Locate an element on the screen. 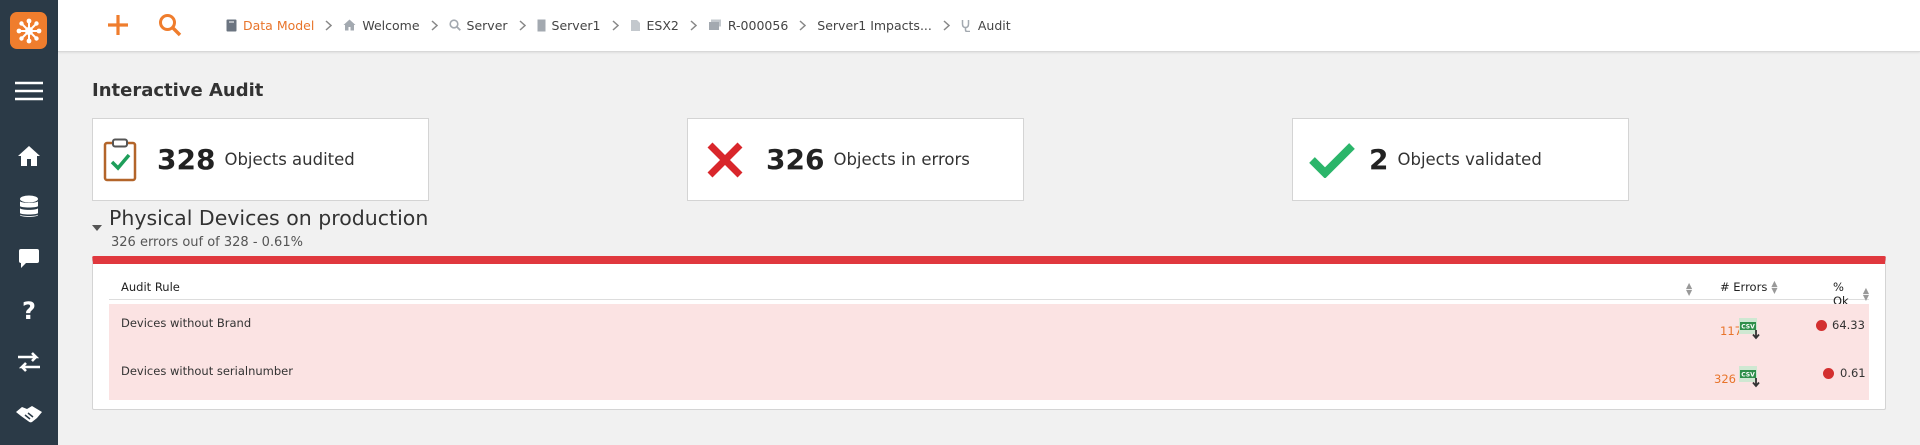 This screenshot has width=1920, height=445. table-header: Audit Rule ▲ ▼ # Errors ▲ ▼ % Ok ▲ ▼ is located at coordinates (989, 292).